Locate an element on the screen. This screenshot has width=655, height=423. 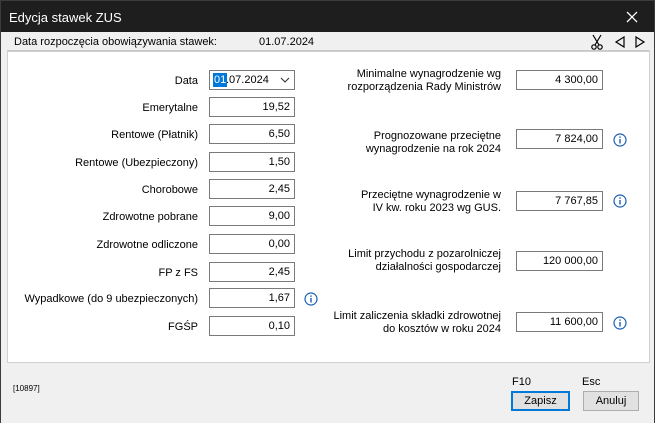
save-shortcut: F10 is located at coordinates (521, 382).